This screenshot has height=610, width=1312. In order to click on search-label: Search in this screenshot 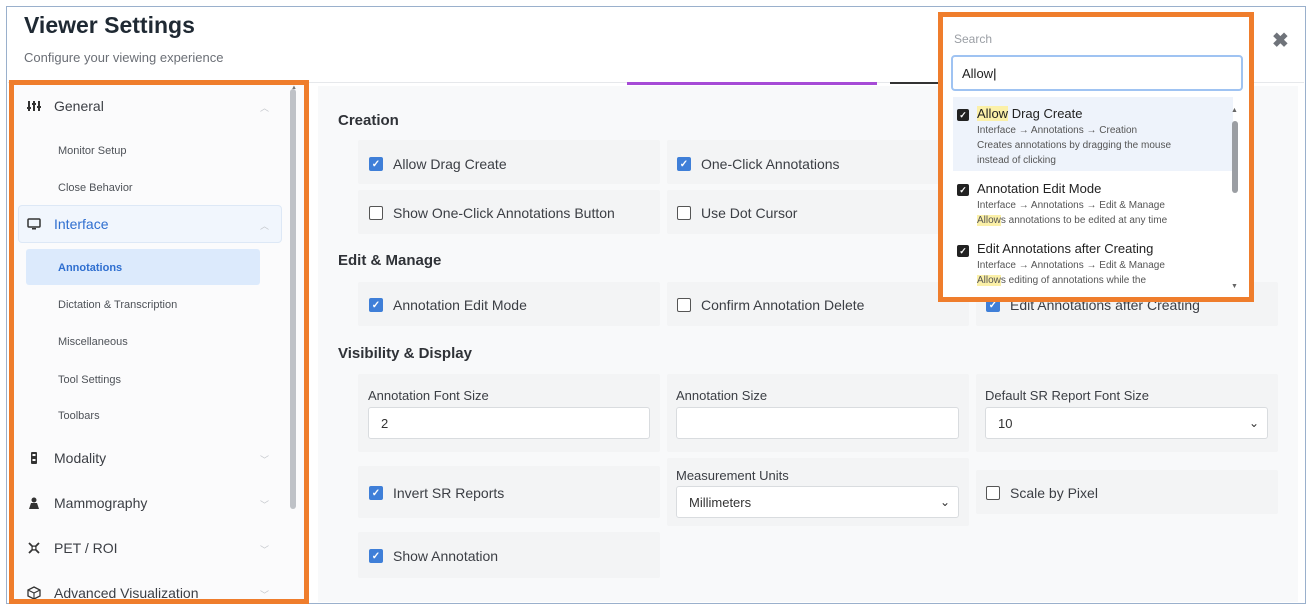, I will do `click(973, 39)`.